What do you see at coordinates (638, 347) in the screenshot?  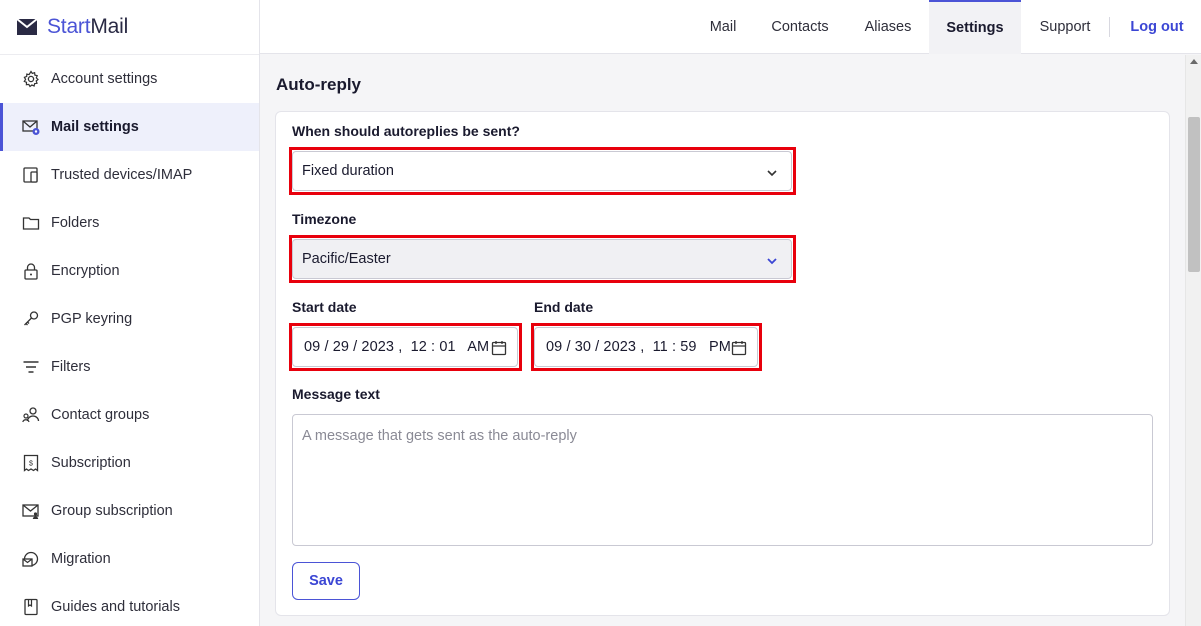 I see `end-date-value: 09 / 30 / 2023 , 11 : 59 PM` at bounding box center [638, 347].